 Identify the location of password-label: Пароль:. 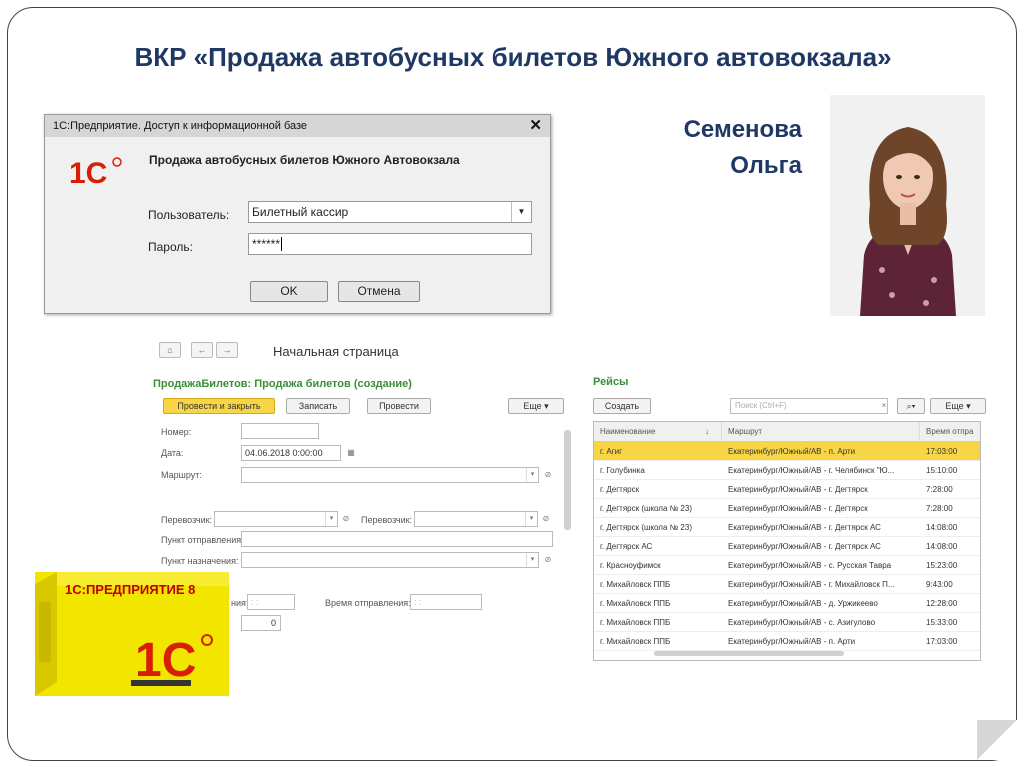
(170, 247).